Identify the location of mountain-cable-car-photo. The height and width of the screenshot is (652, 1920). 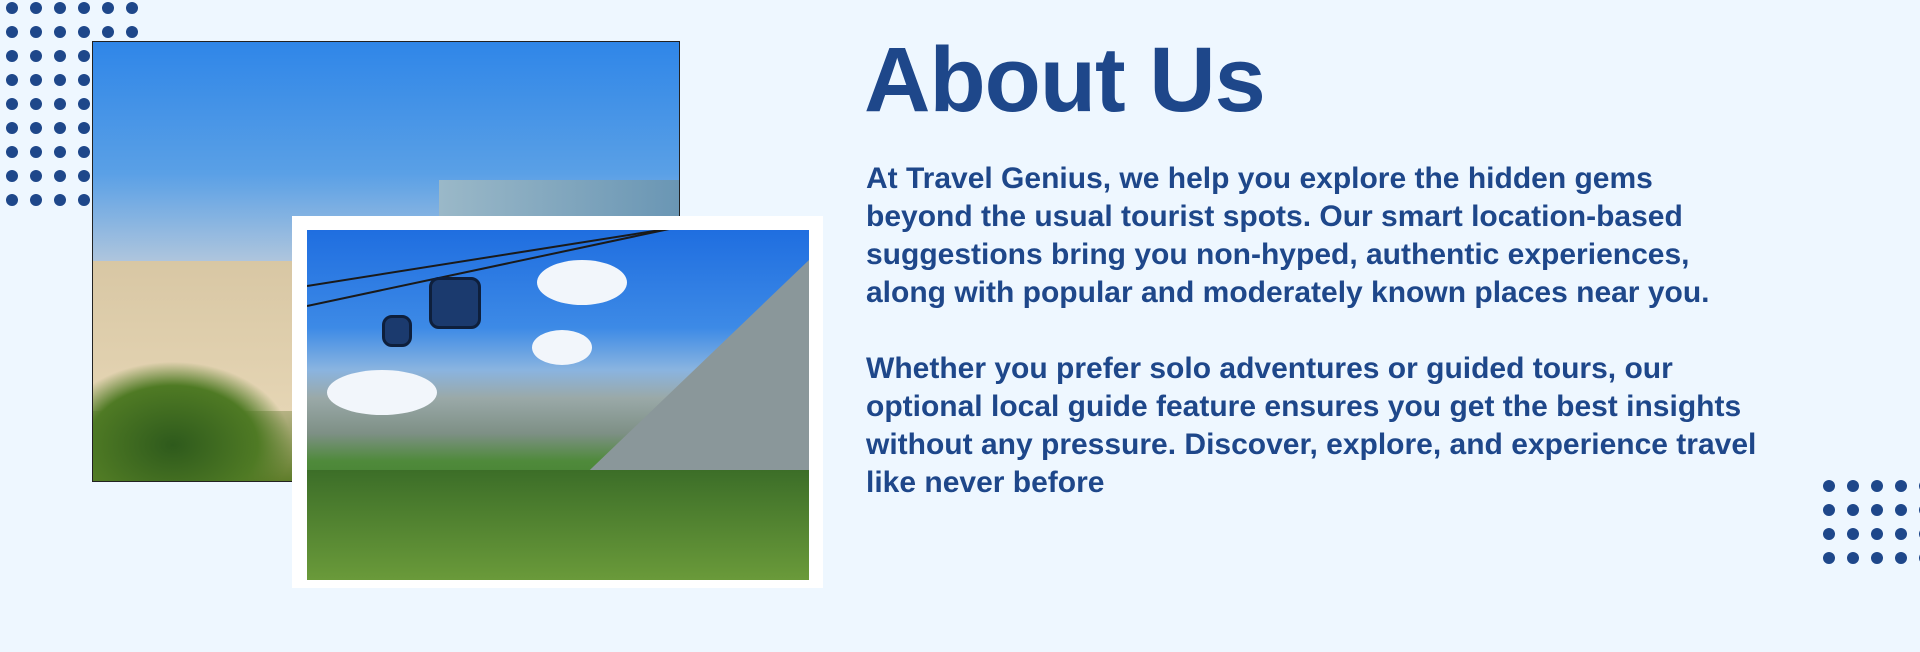
(558, 405).